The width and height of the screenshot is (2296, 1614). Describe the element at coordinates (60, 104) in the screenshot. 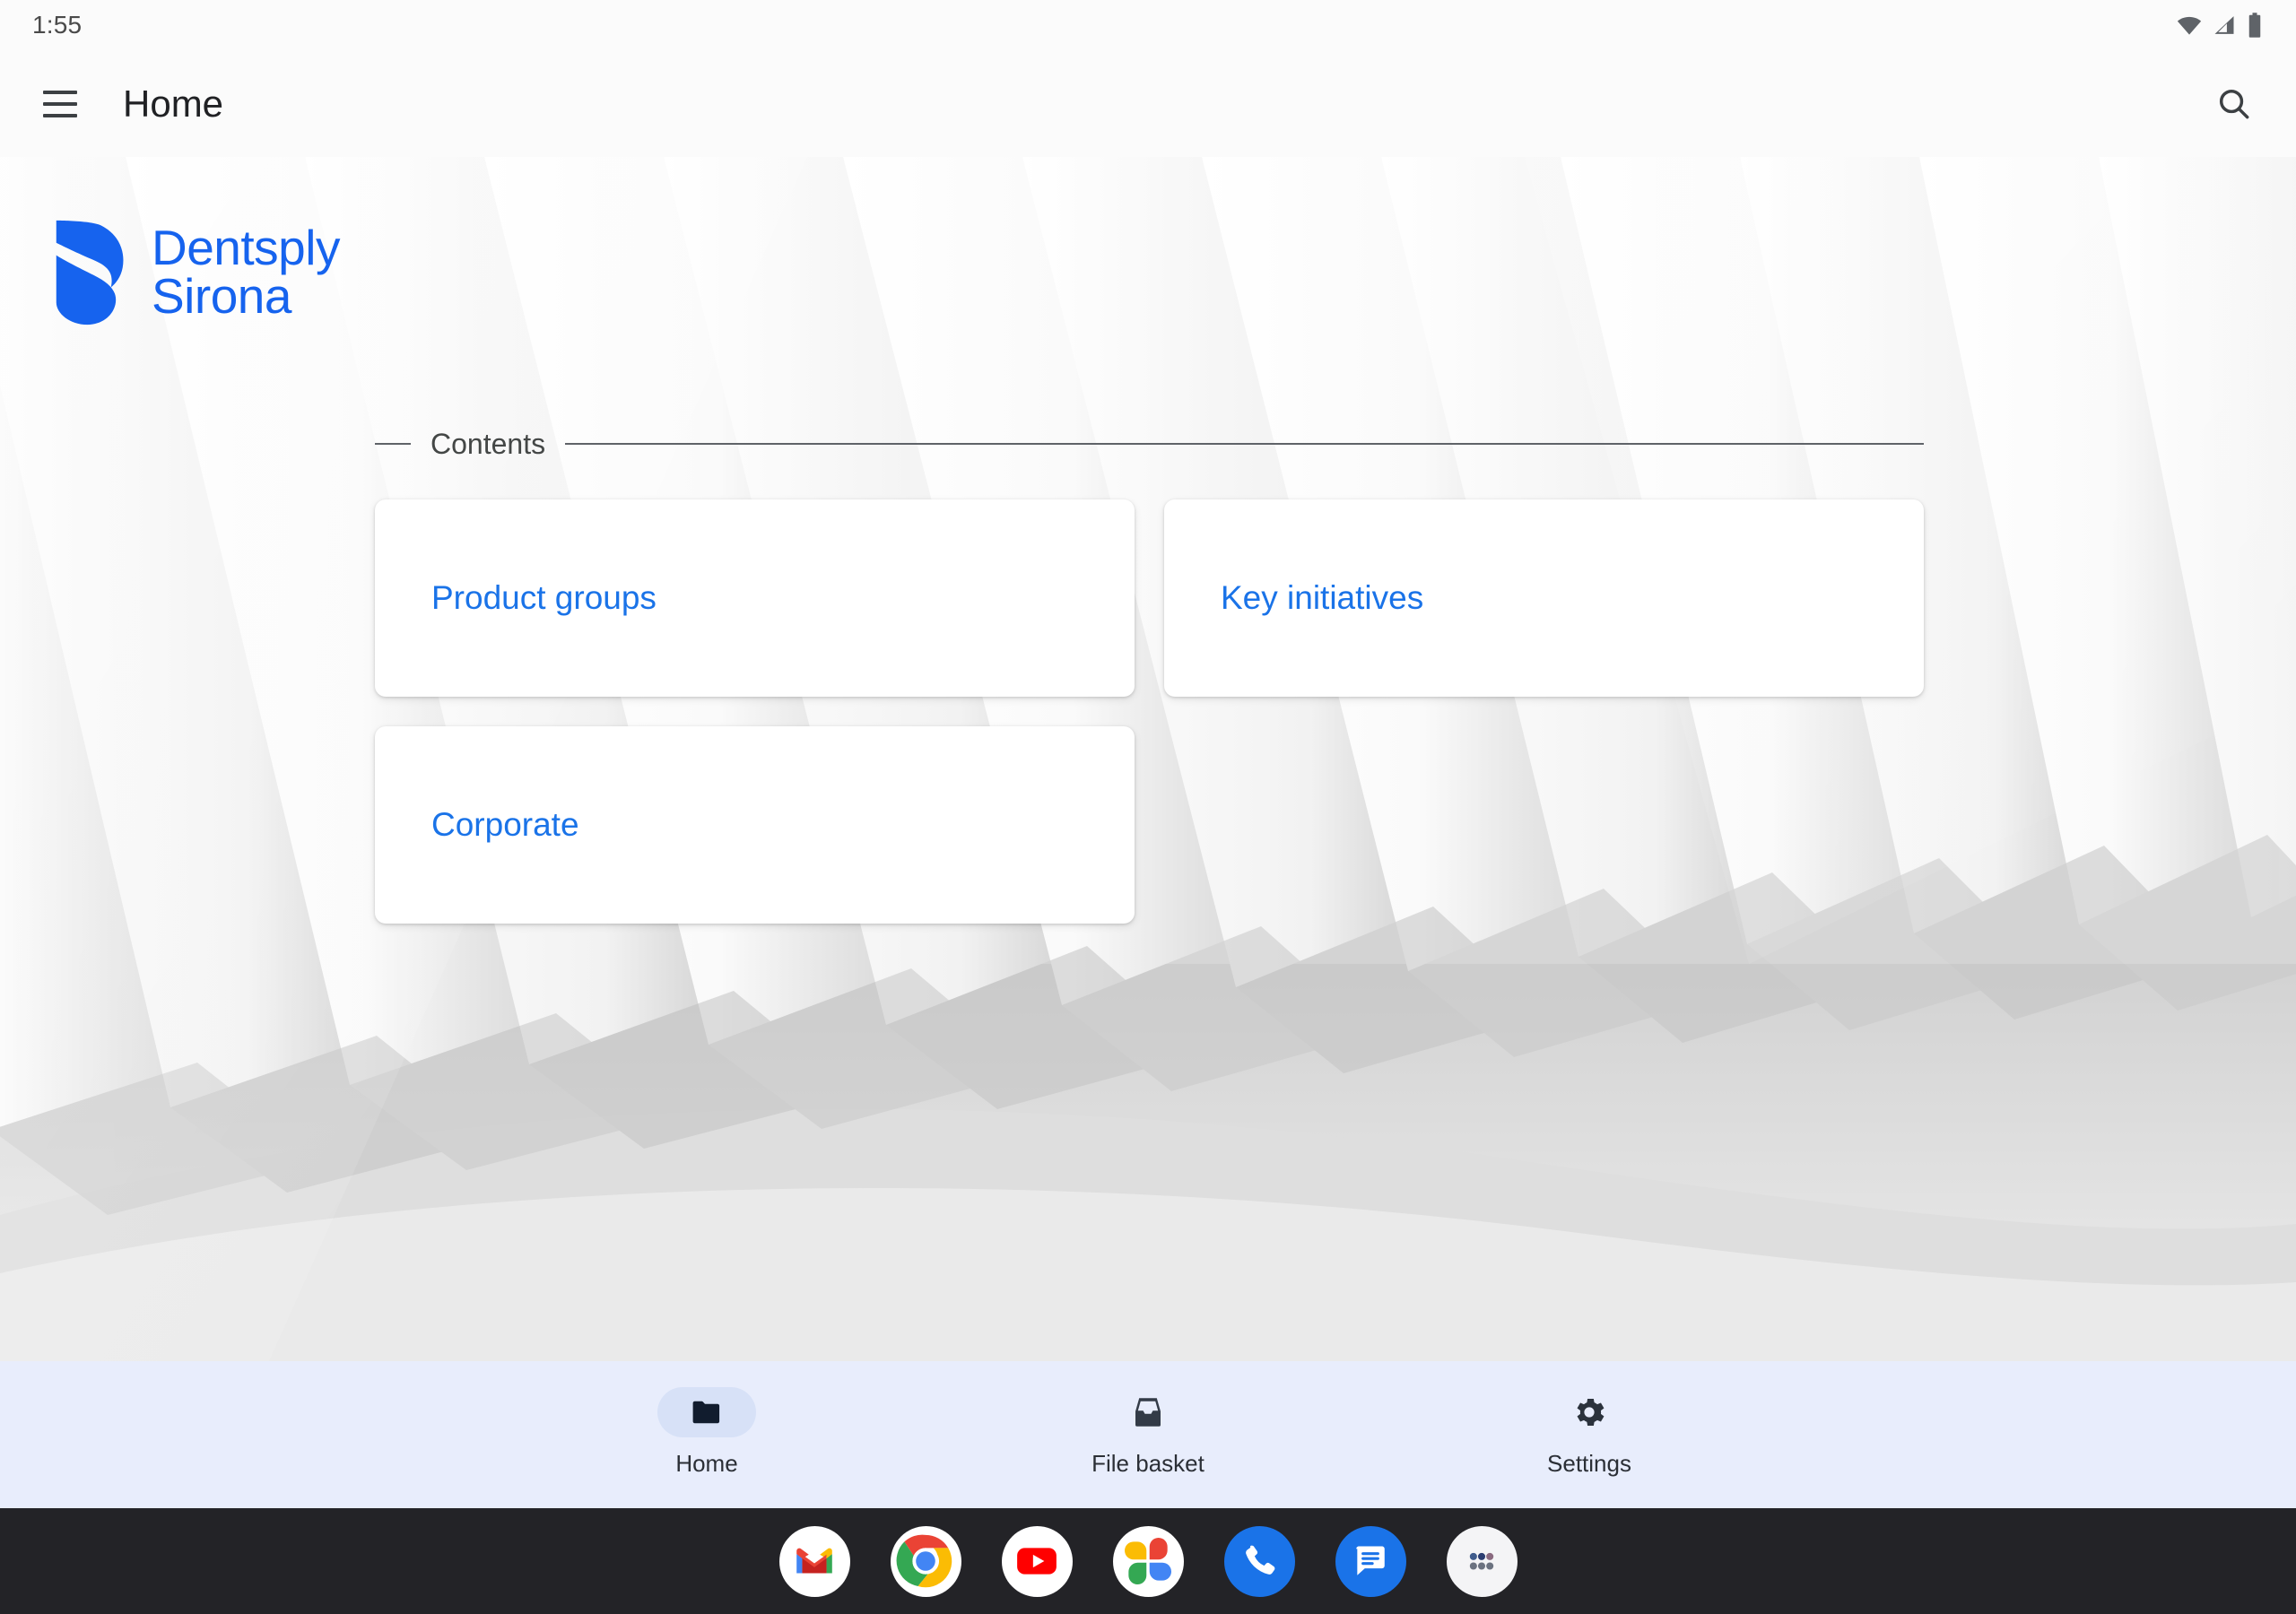

I see `hamburger-menu-icon` at that location.